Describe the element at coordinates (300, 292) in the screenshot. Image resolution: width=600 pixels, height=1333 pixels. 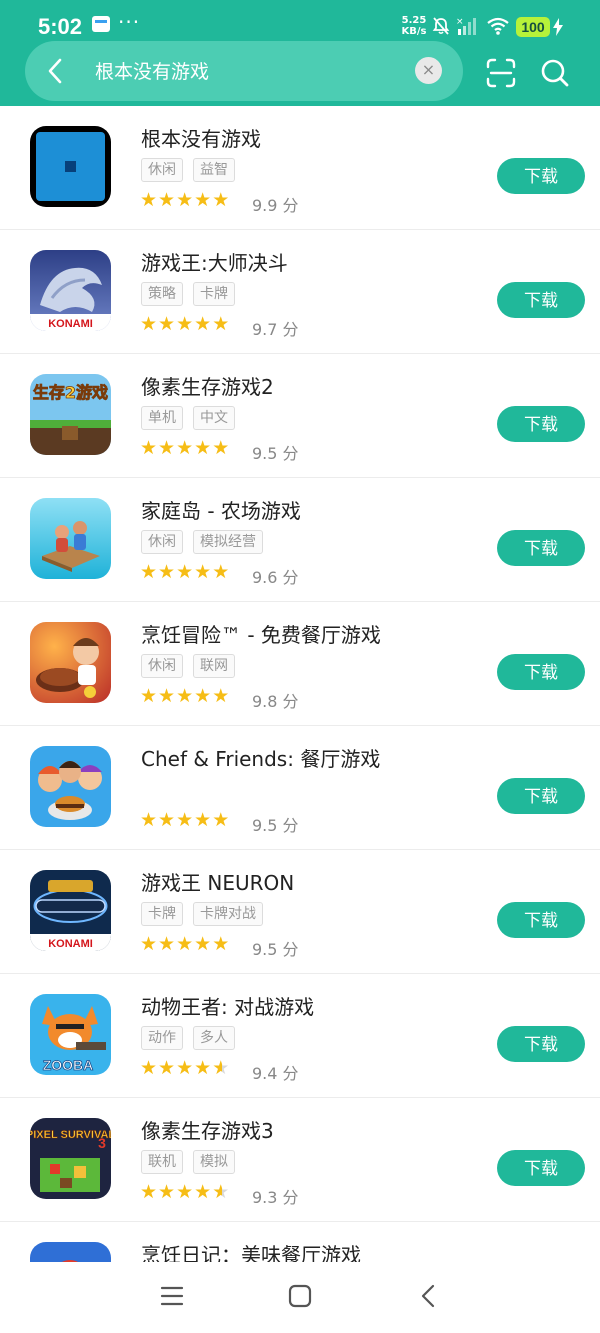
I see `app-row: KONAMI 游戏王:大师决斗 策略 卡牌 ★★★★★ 9.7 分 下载` at that location.